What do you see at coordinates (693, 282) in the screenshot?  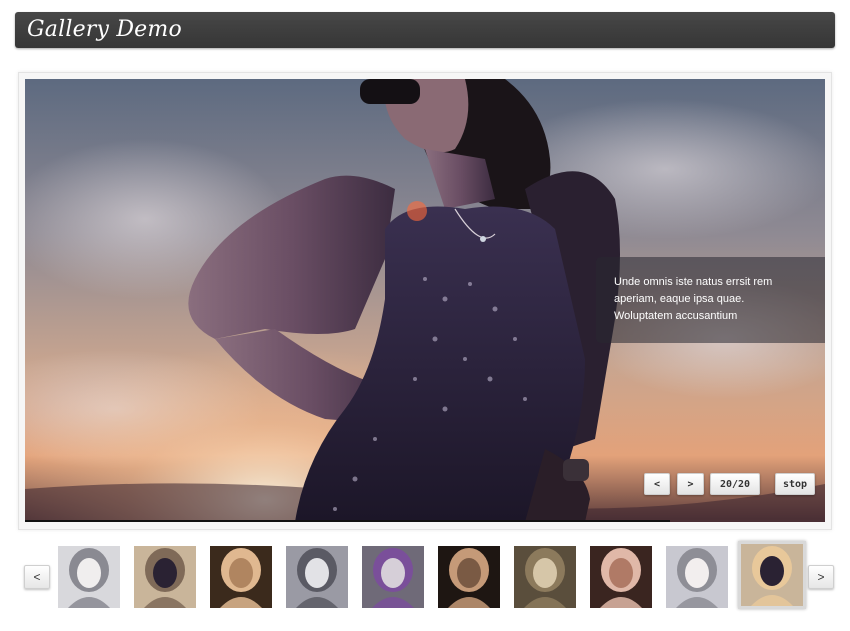 I see `caption-line: Unde omnis iste natus errsit rem` at bounding box center [693, 282].